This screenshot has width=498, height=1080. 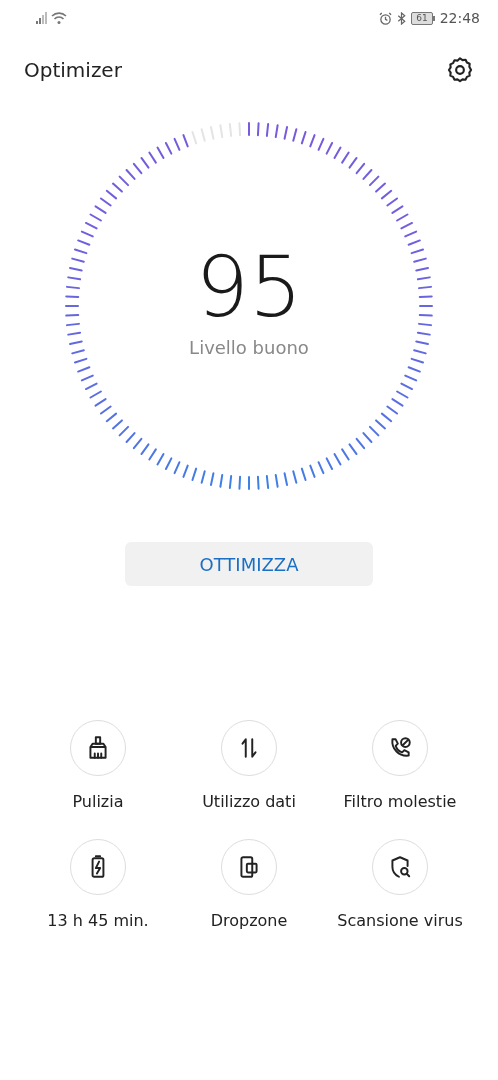 What do you see at coordinates (249, 564) in the screenshot?
I see `optimize-button: OTTIMIZZA` at bounding box center [249, 564].